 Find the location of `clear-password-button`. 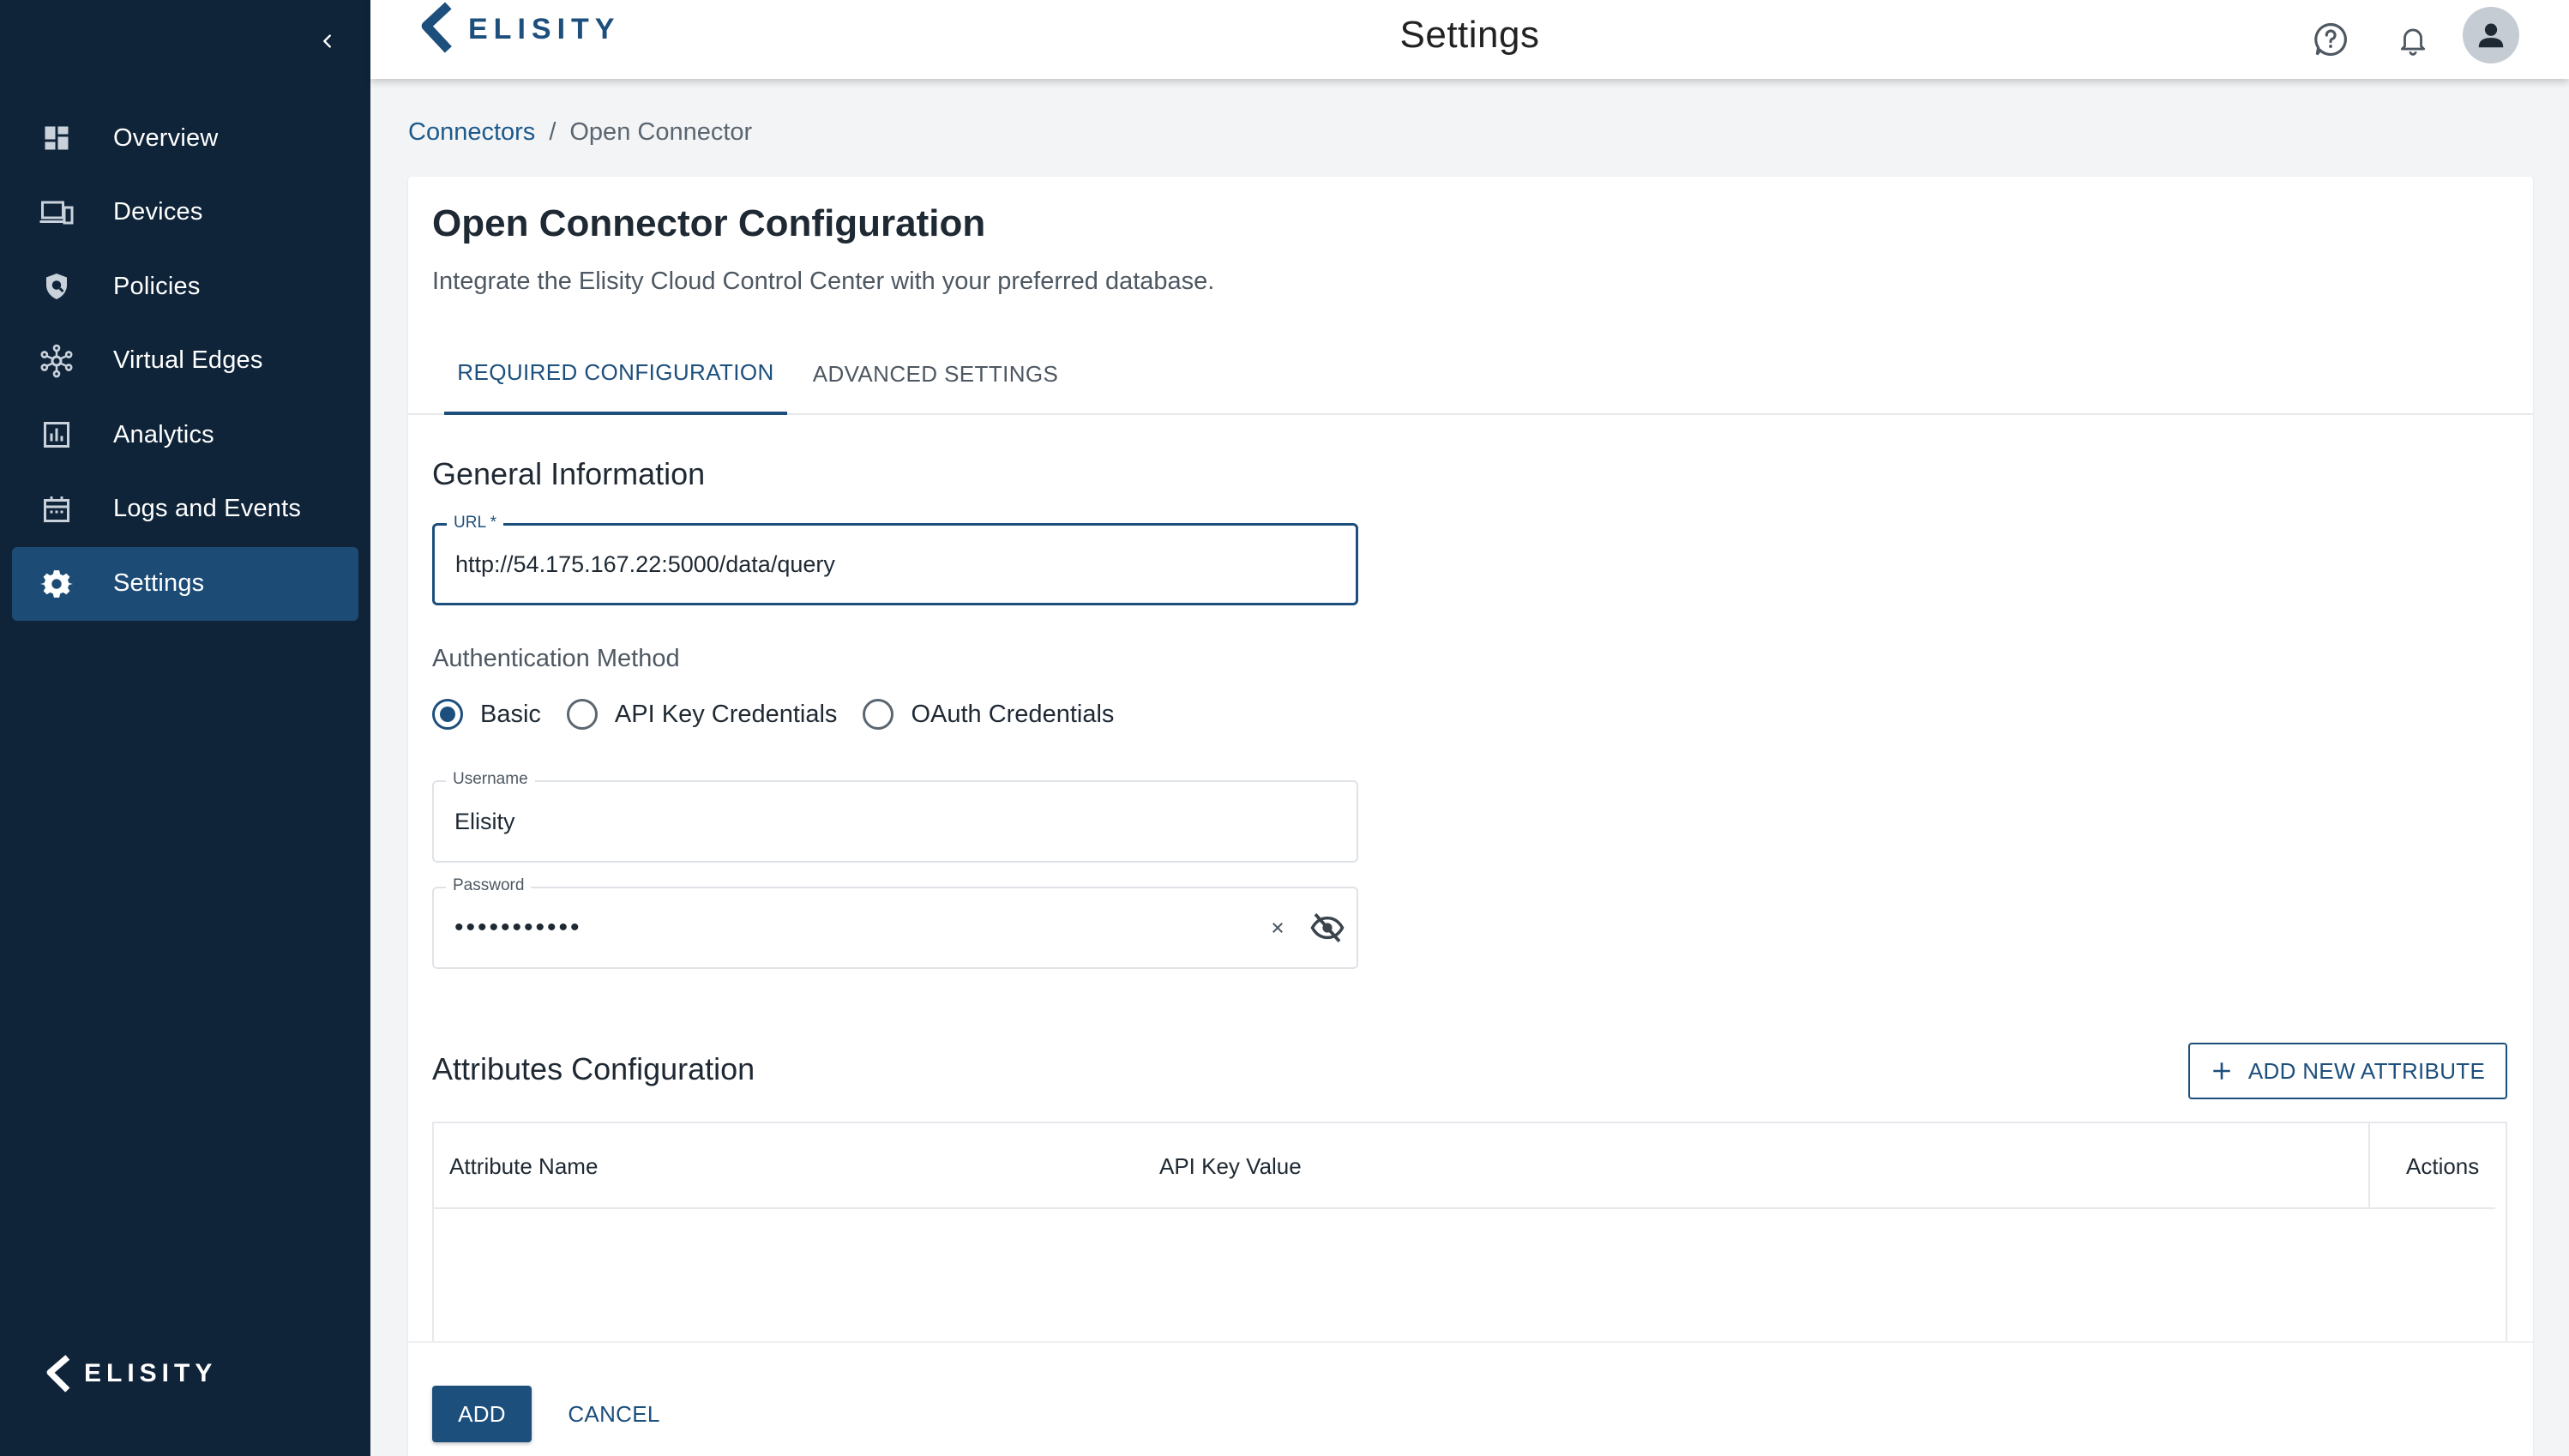

clear-password-button is located at coordinates (1278, 928).